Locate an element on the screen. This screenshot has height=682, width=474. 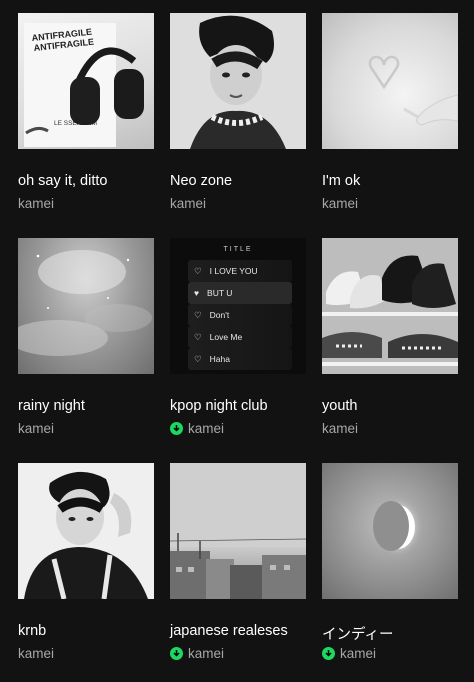
song-list-row: ♡ Love Me is located at coordinates (240, 337).